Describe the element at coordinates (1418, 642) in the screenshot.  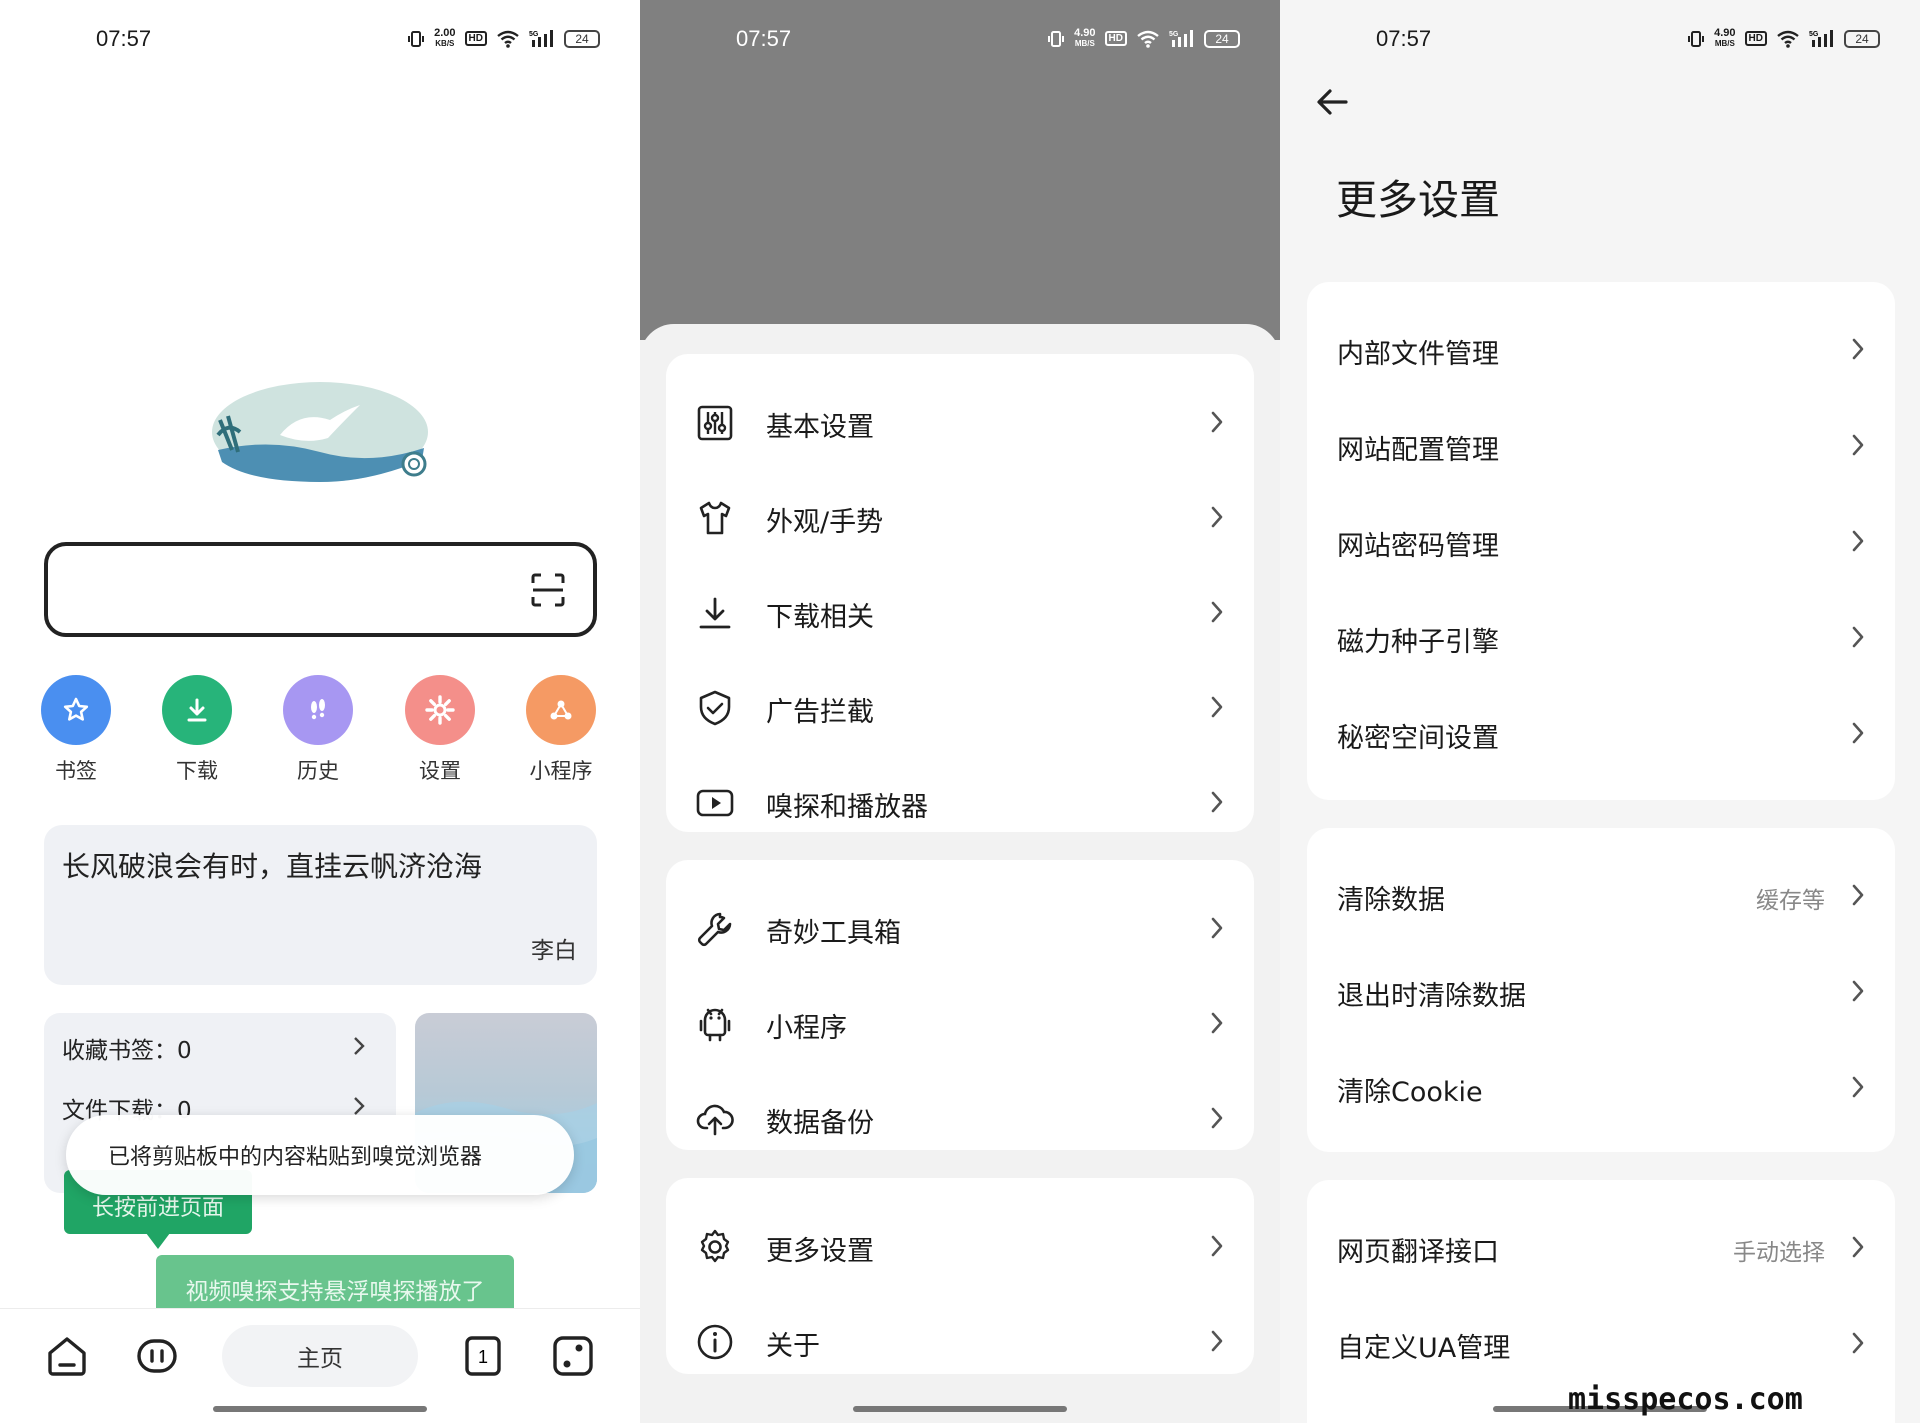
I see `settings-item-label: 磁力种子引擎` at that location.